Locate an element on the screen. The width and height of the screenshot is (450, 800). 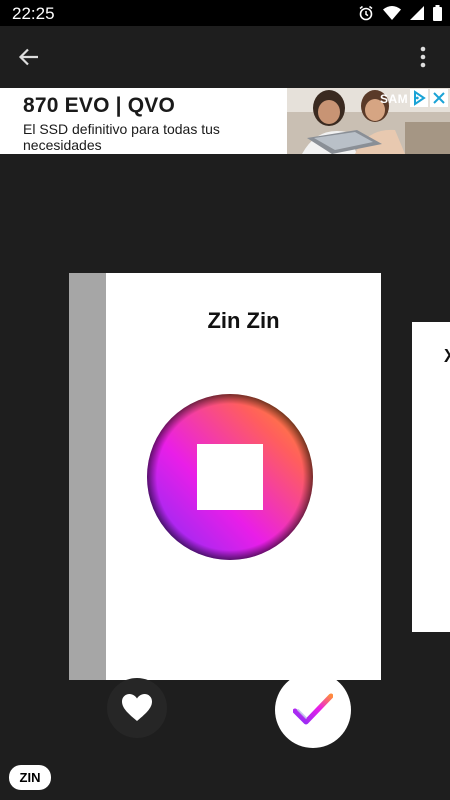
card-title: Zin Zin is located at coordinates (243, 320).